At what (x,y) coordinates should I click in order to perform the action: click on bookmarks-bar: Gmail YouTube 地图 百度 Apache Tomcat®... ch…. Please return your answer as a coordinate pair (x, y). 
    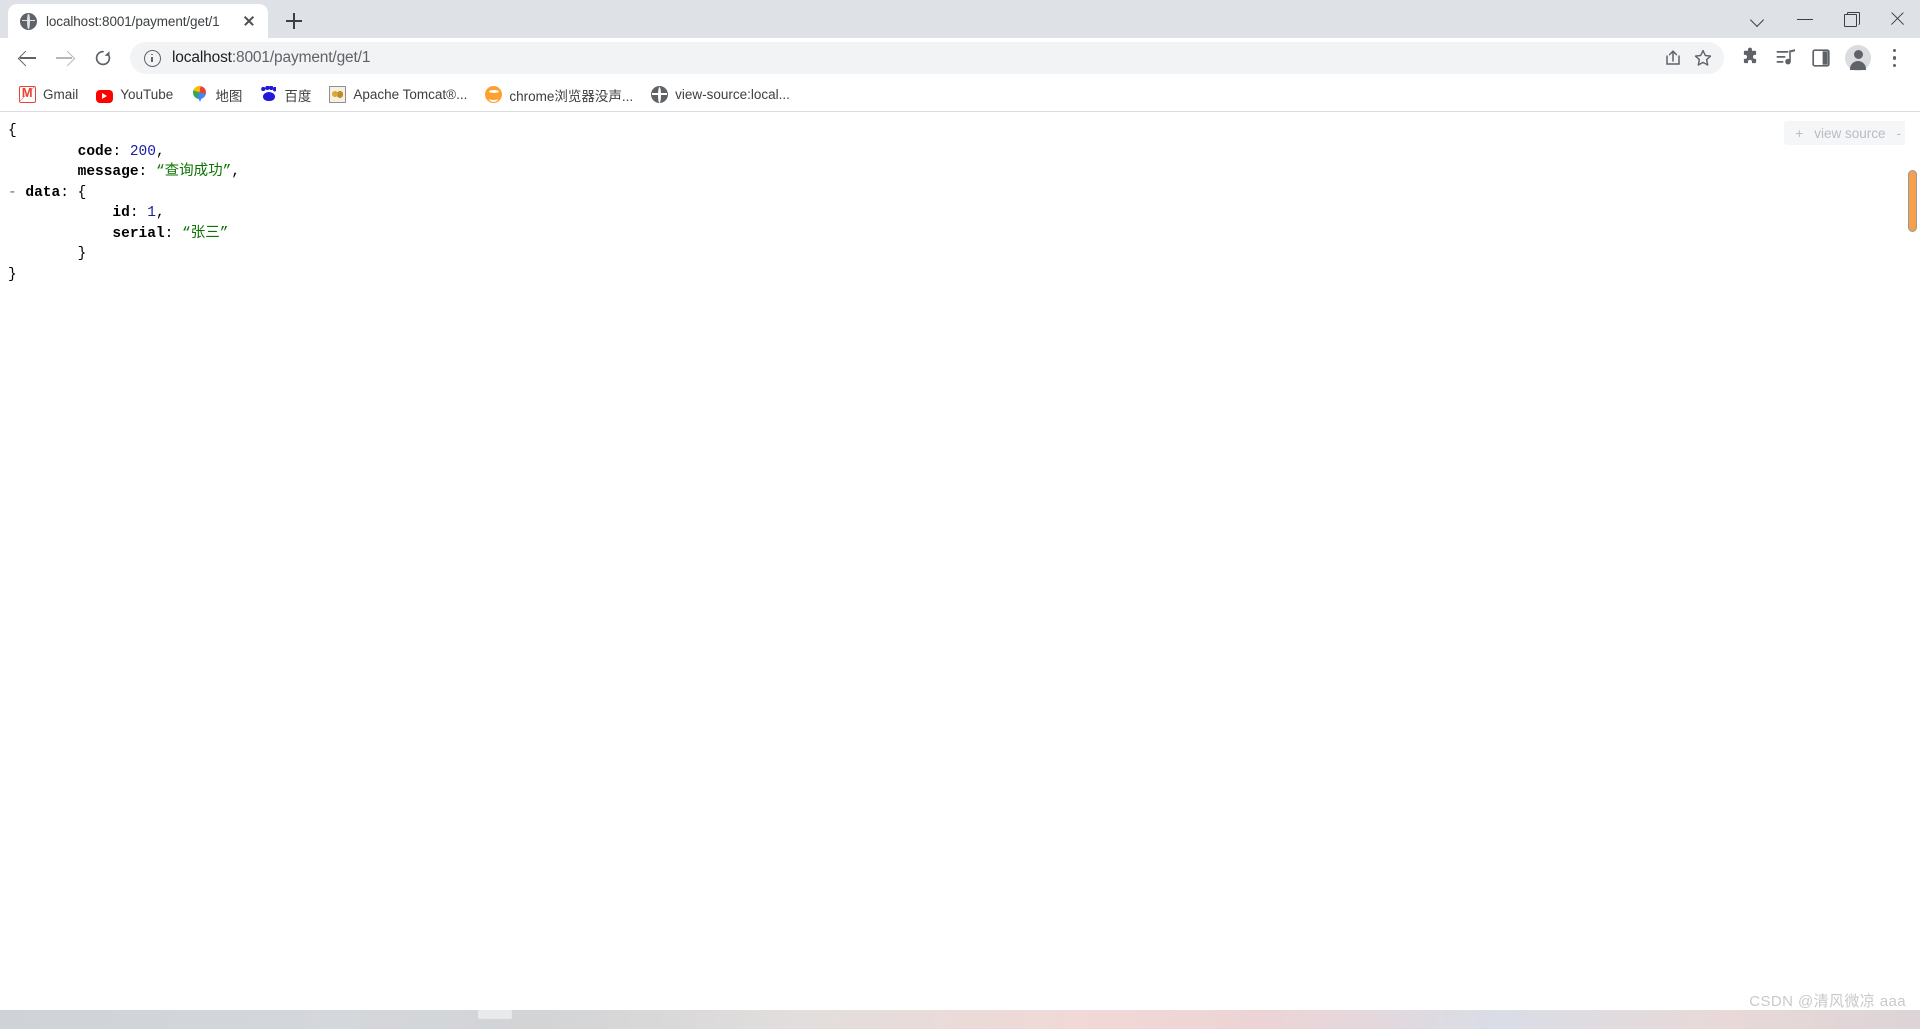
    Looking at the image, I should click on (960, 95).